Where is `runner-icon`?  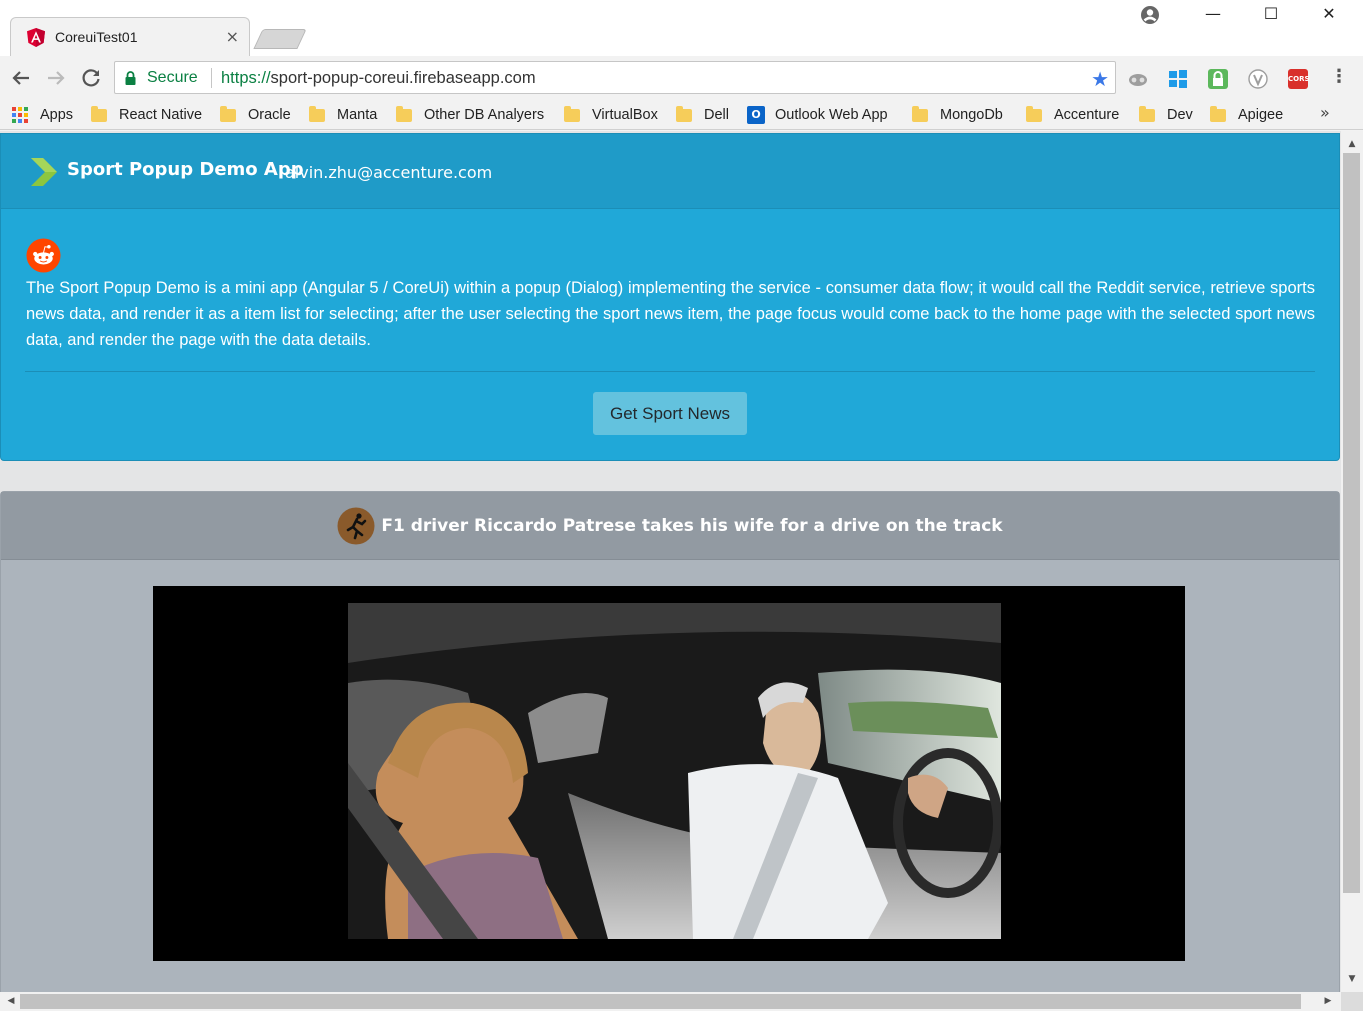
runner-icon is located at coordinates (356, 525).